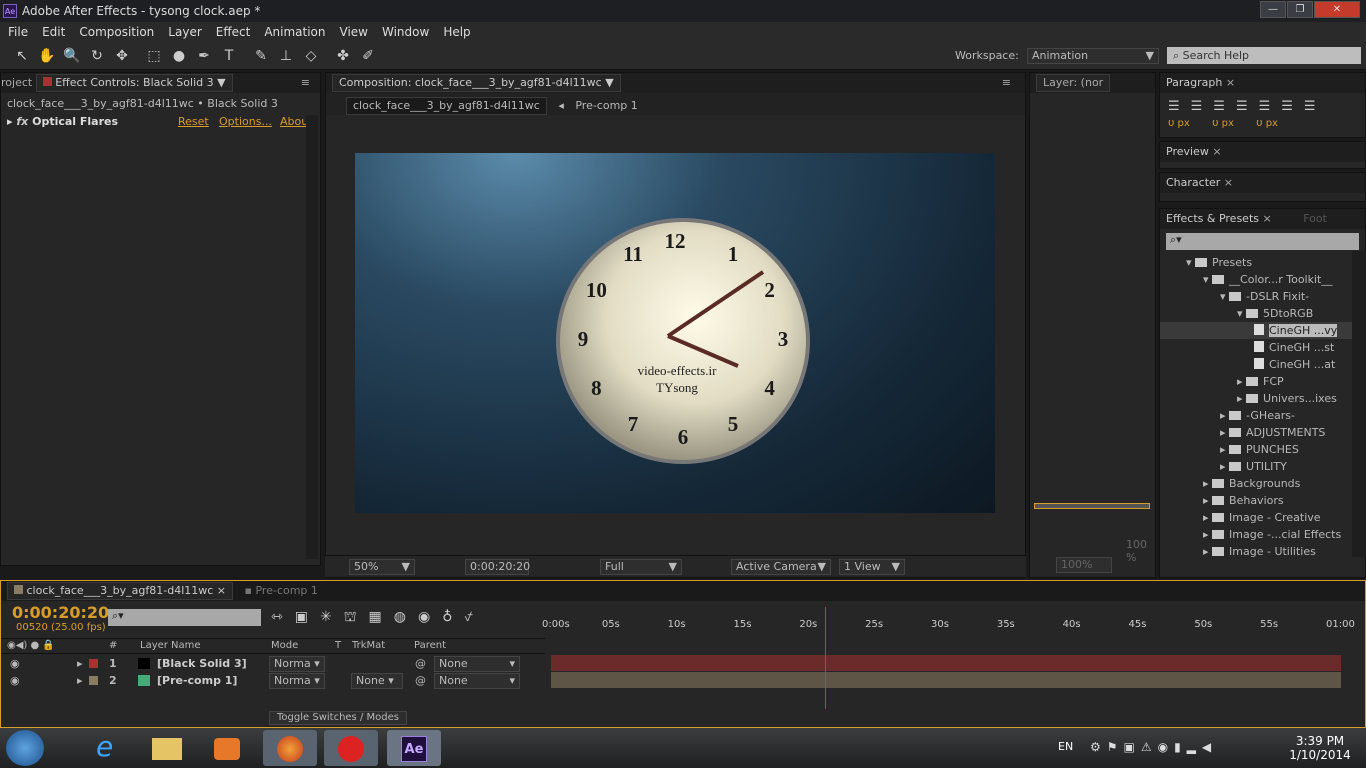 The height and width of the screenshot is (768, 1366). What do you see at coordinates (497, 567) in the screenshot?
I see `current-time-display: 0:00:20:20` at bounding box center [497, 567].